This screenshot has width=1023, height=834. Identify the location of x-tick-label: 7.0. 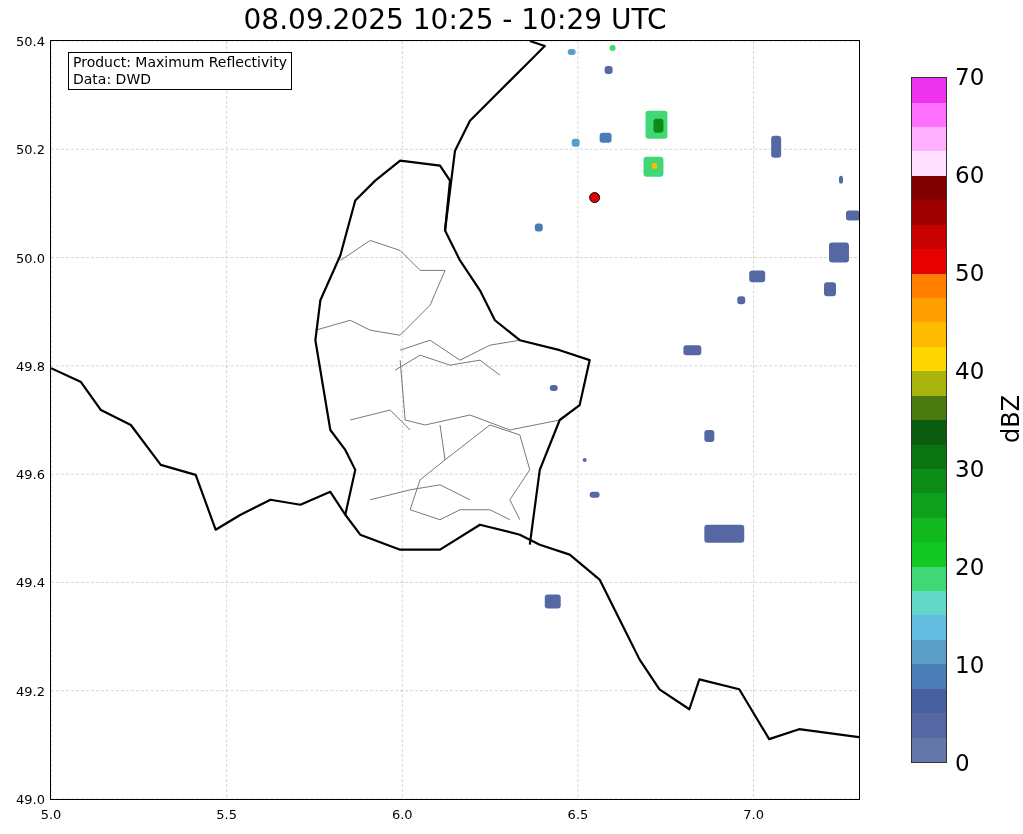
(753, 814).